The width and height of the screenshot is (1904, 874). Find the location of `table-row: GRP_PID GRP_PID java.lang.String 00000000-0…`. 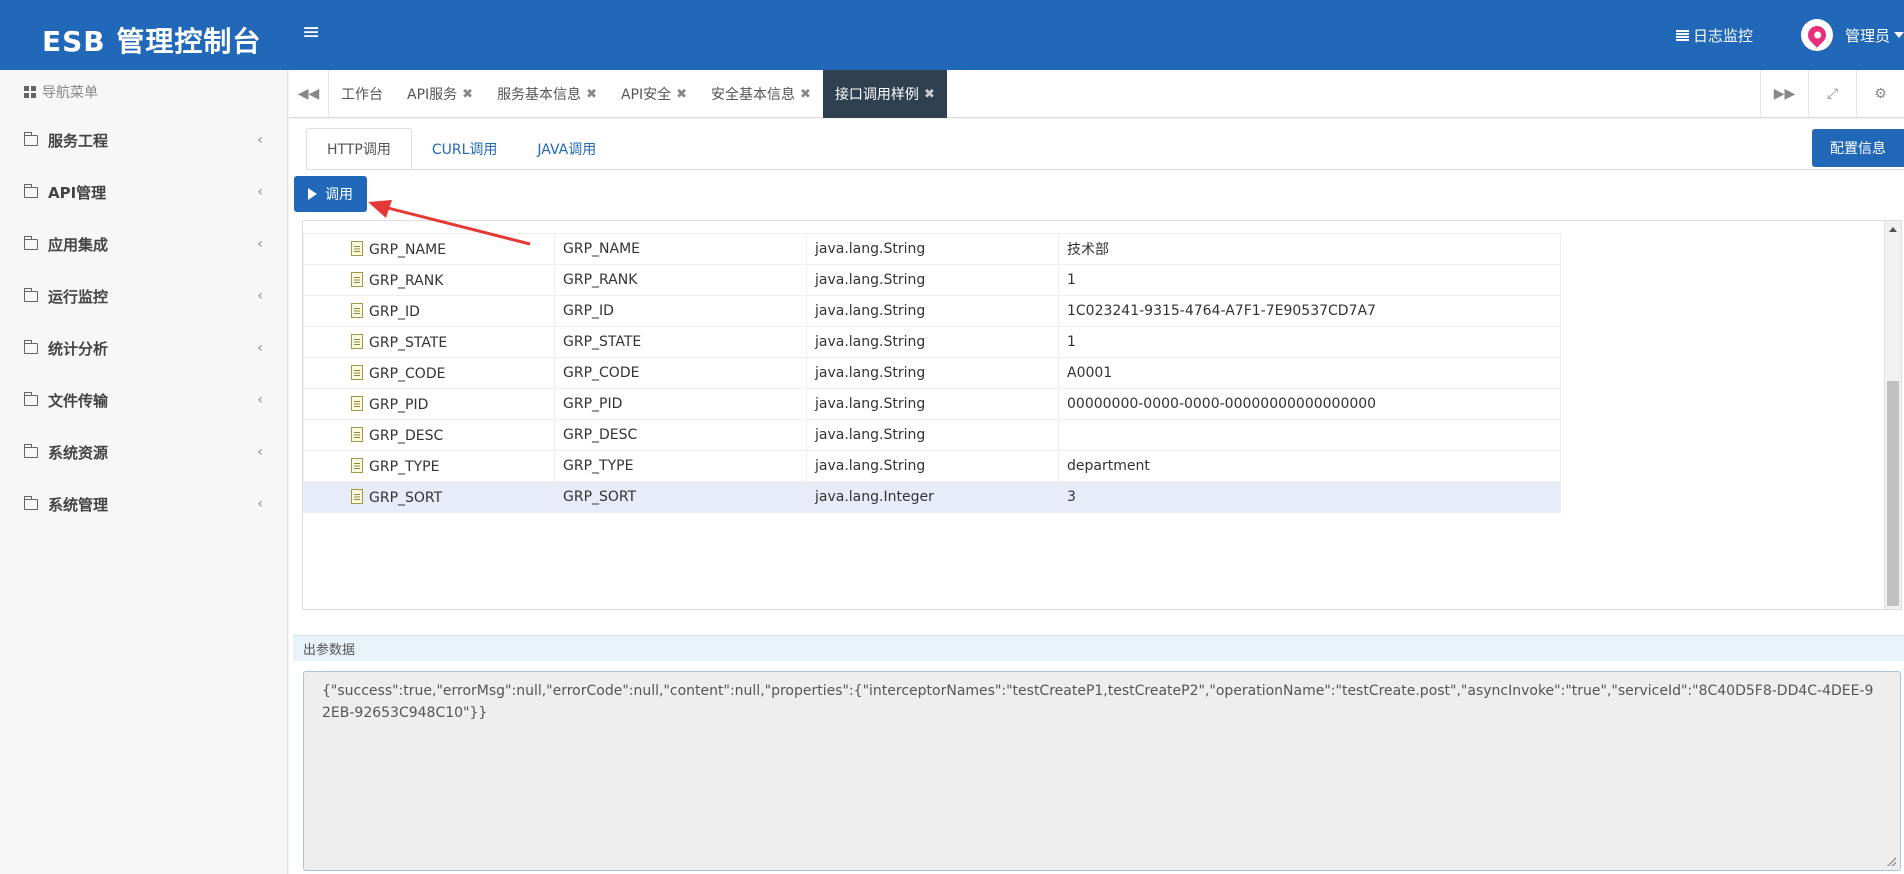

table-row: GRP_PID GRP_PID java.lang.String 00000000-0… is located at coordinates (932, 404).